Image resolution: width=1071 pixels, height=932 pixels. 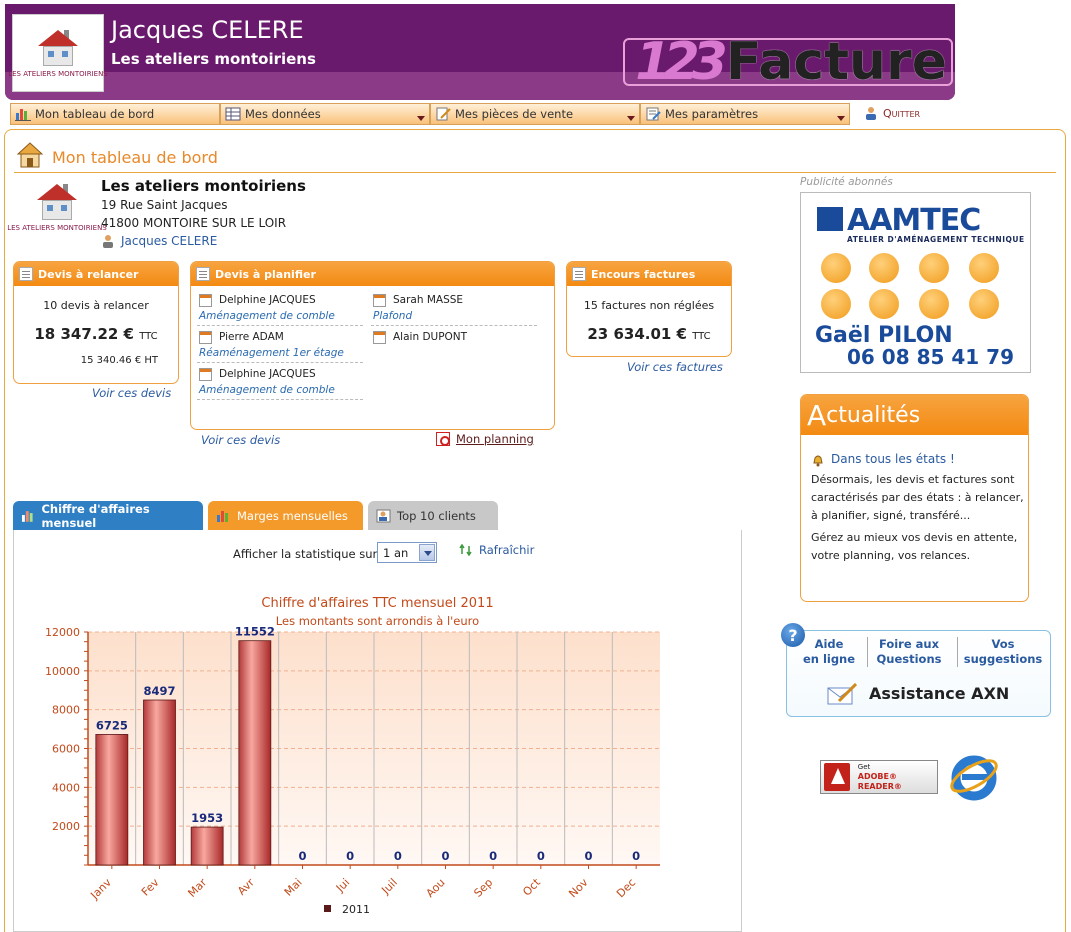 I want to click on document-edit-icon, so click(x=443, y=114).